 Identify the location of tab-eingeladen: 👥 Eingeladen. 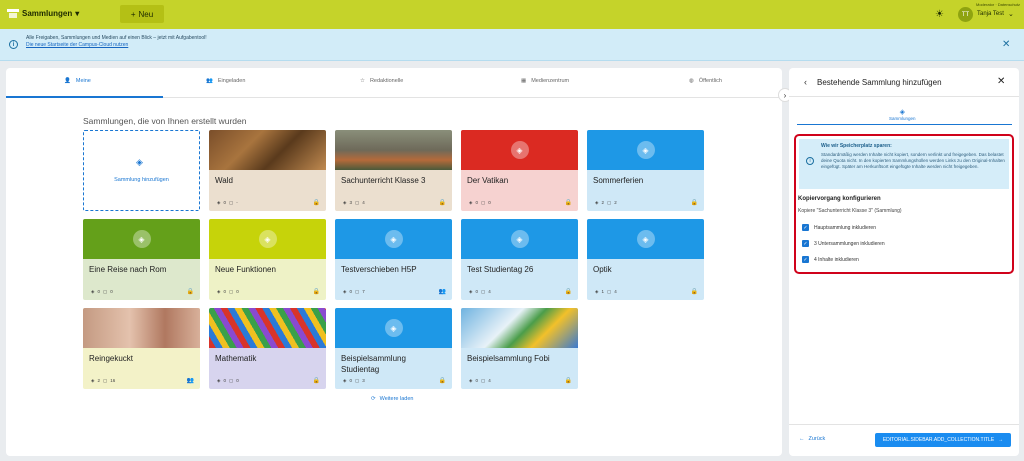
(225, 81).